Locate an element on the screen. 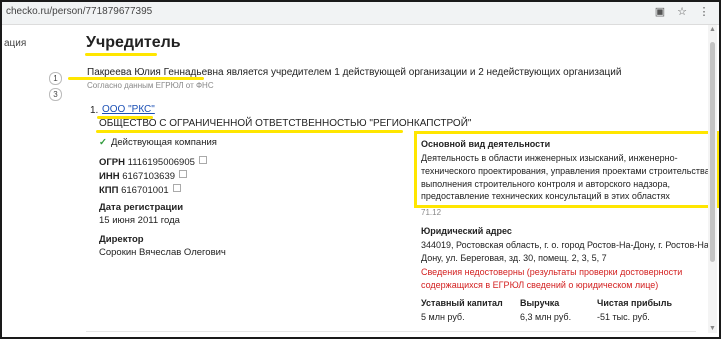 The height and width of the screenshot is (339, 721). inn-row: ИНН 6167103639 is located at coordinates (143, 176).